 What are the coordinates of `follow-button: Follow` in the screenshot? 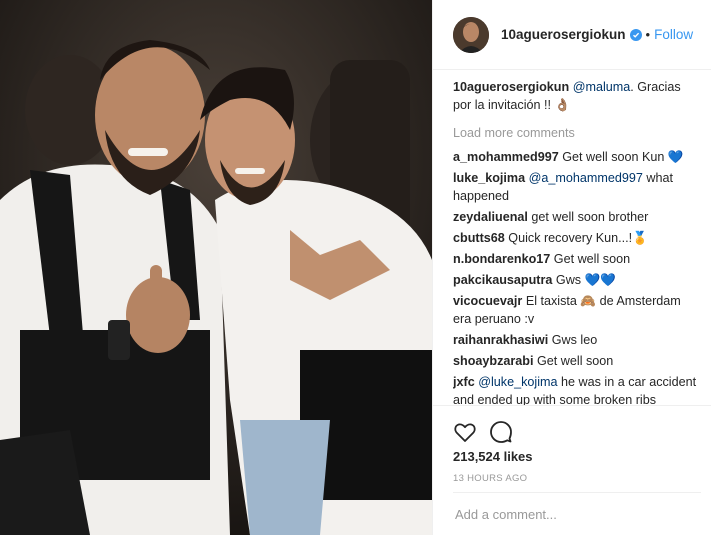 It's located at (673, 34).